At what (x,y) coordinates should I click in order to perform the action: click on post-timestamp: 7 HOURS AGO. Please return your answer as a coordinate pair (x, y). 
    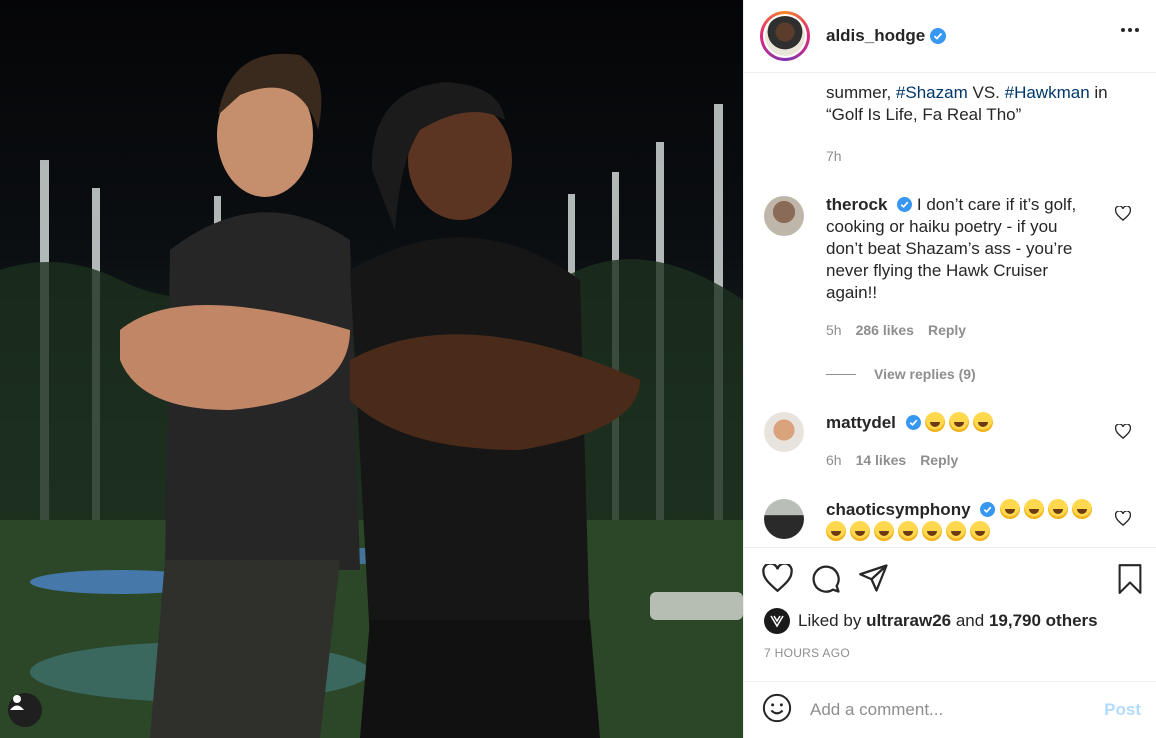
    Looking at the image, I should click on (807, 653).